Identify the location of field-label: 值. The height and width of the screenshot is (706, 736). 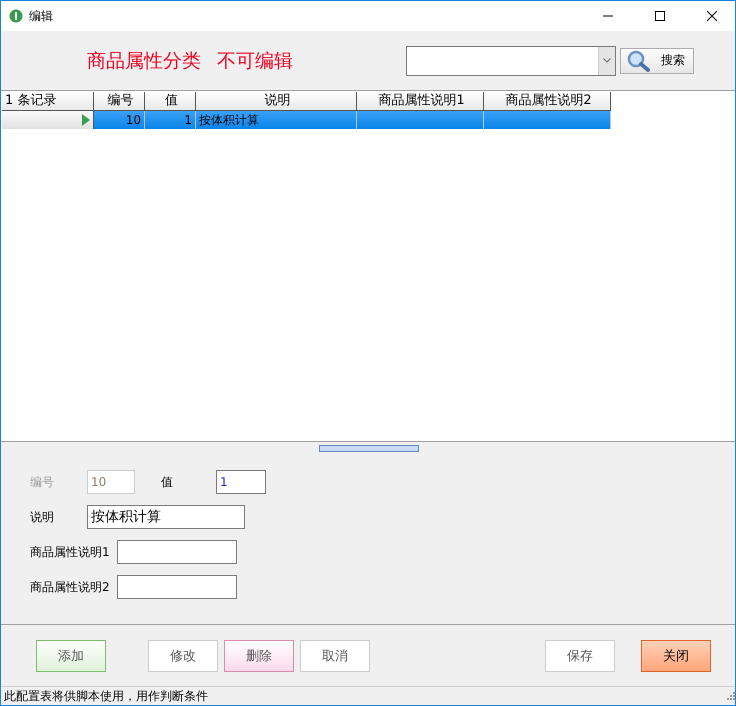
(167, 482).